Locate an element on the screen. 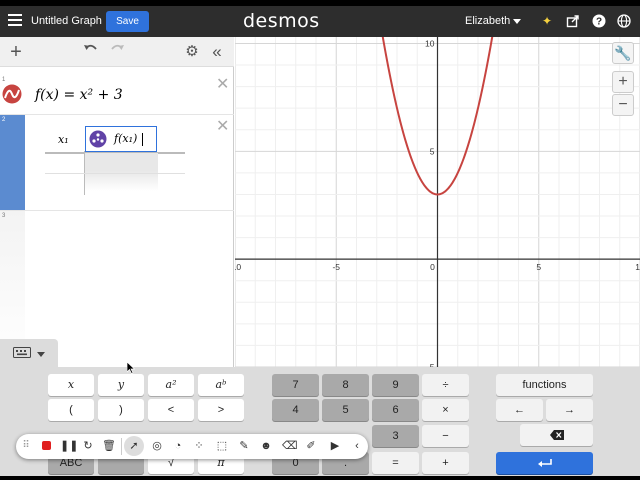 Image resolution: width=640 pixels, height=480 pixels. settings-gear-icon: ⚙ is located at coordinates (192, 52).